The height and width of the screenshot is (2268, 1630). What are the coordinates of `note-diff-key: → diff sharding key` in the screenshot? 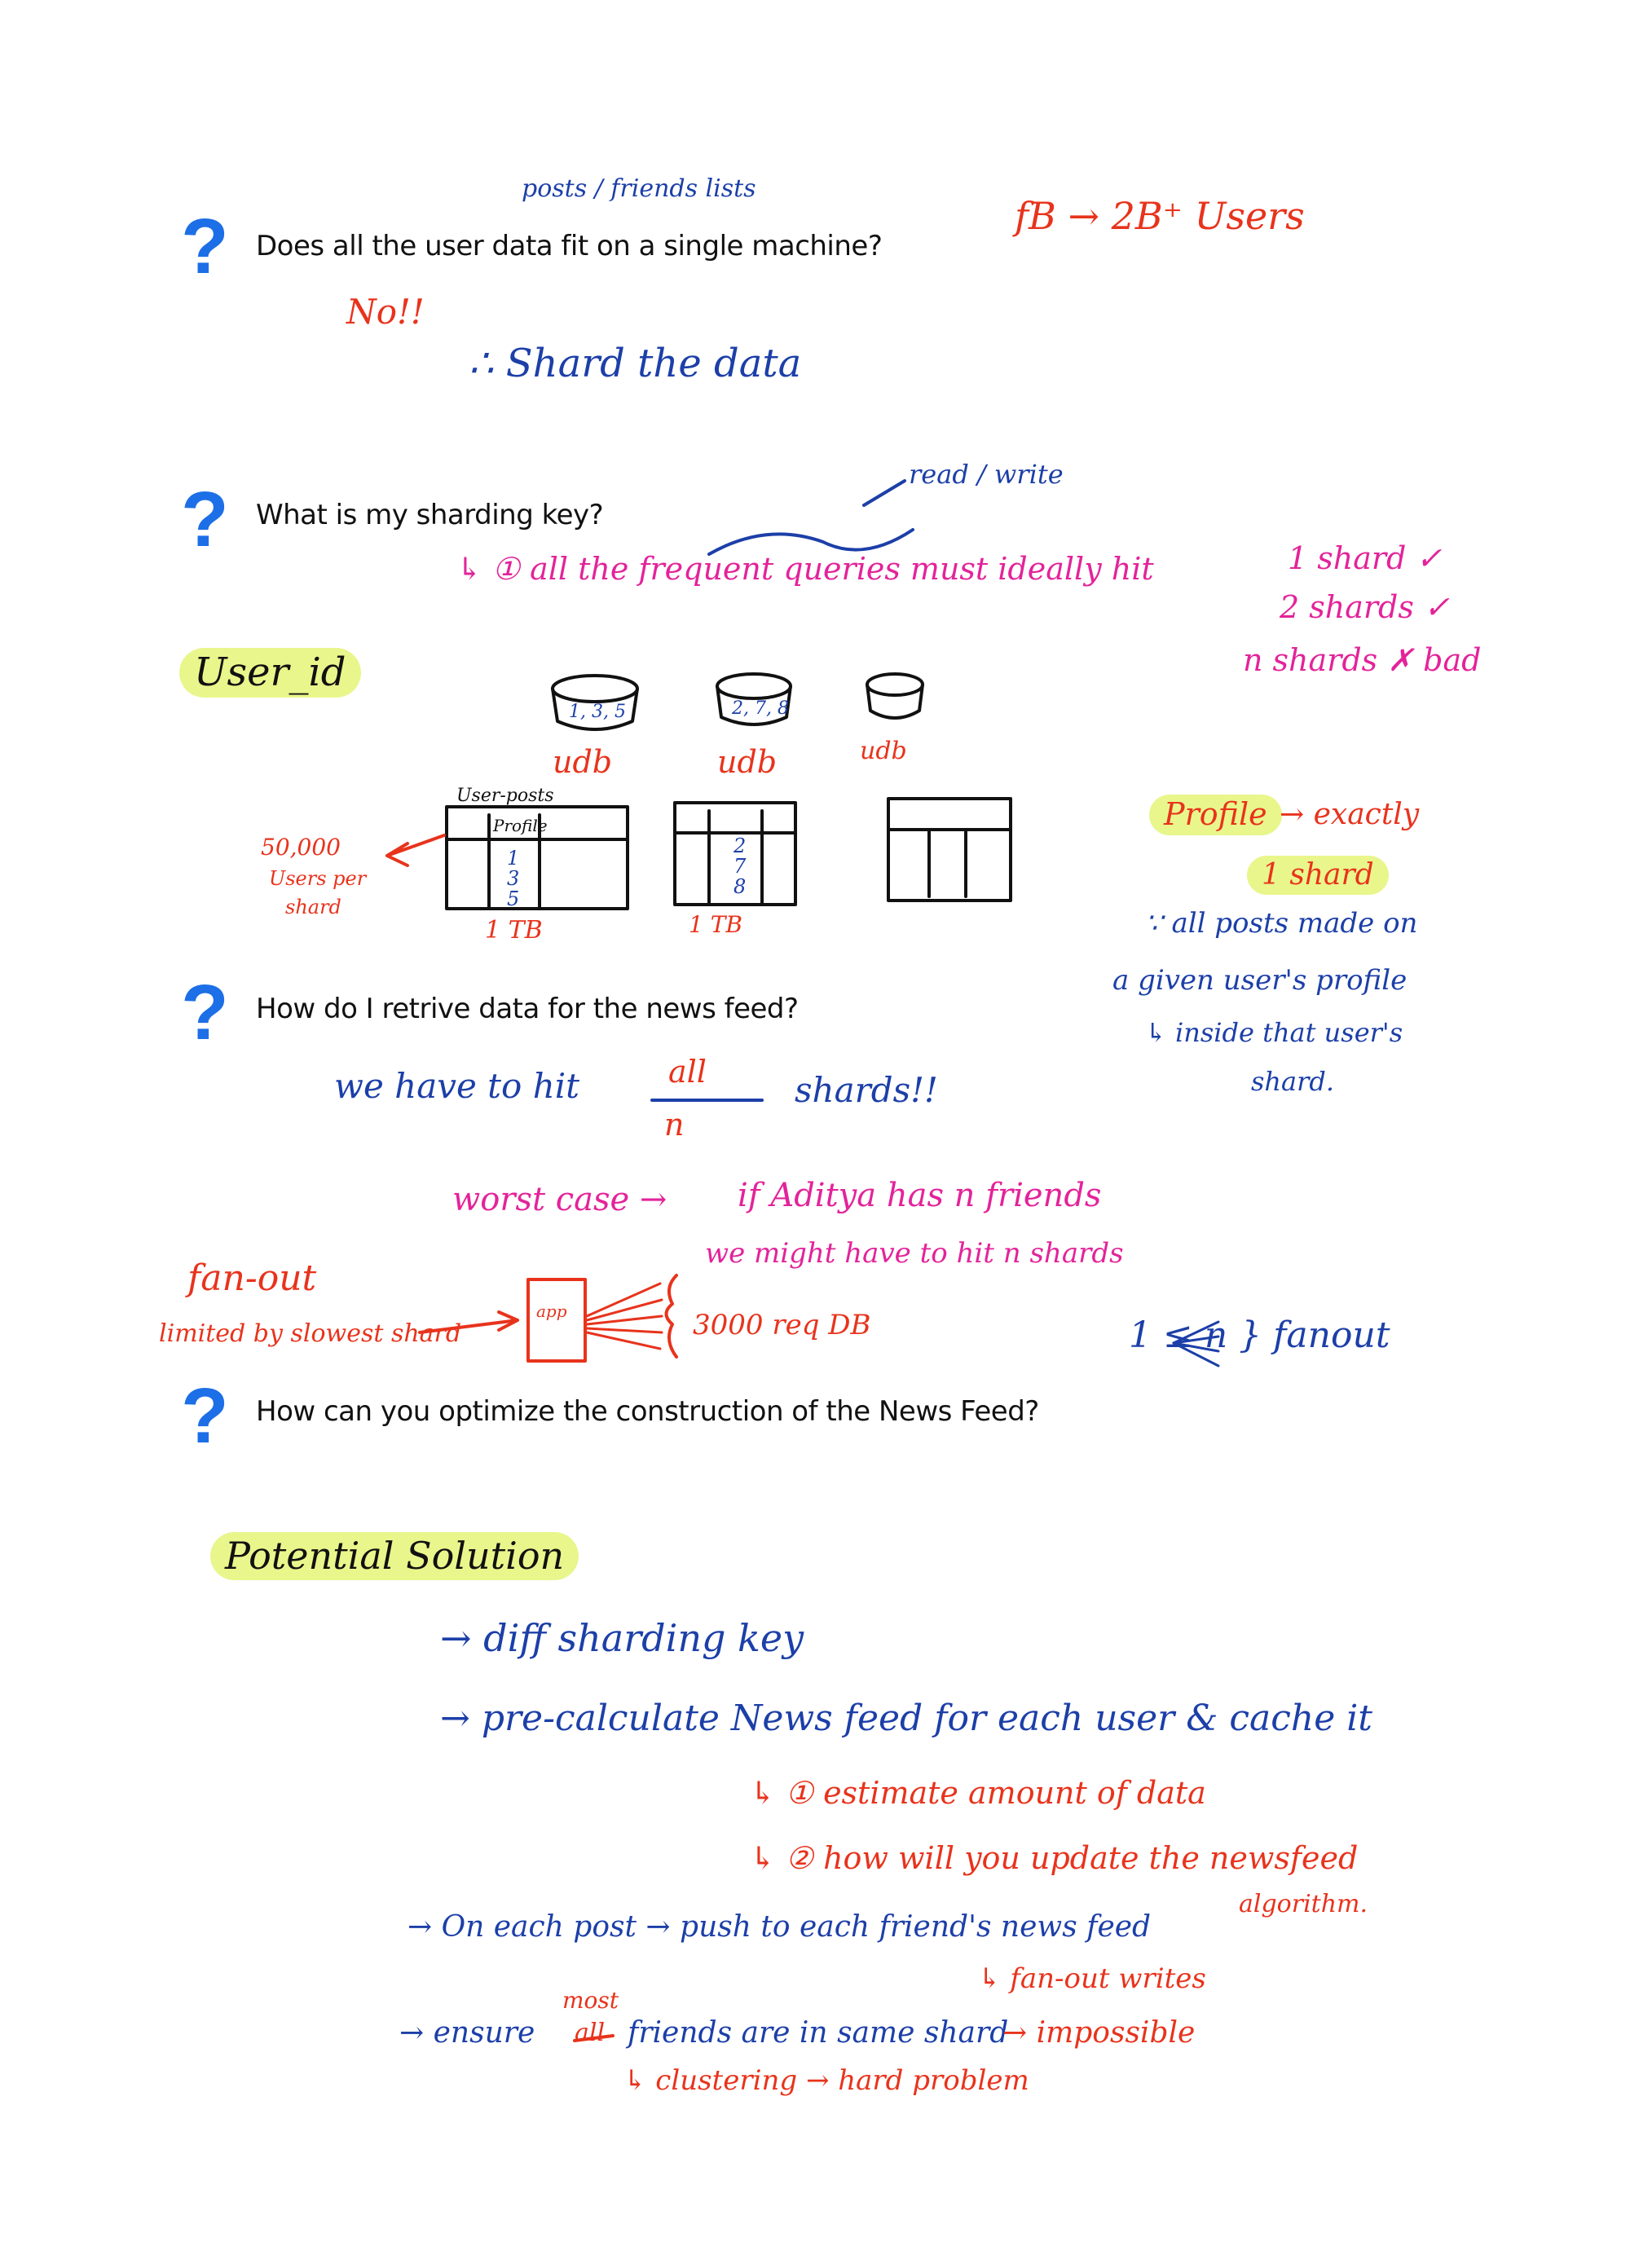 It's located at (622, 1638).